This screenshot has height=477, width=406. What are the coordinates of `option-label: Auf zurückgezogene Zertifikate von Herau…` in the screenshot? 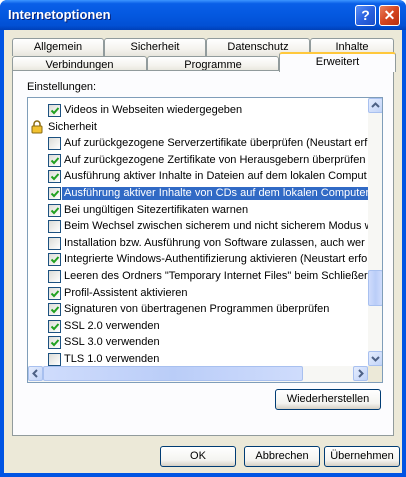 It's located at (215, 159).